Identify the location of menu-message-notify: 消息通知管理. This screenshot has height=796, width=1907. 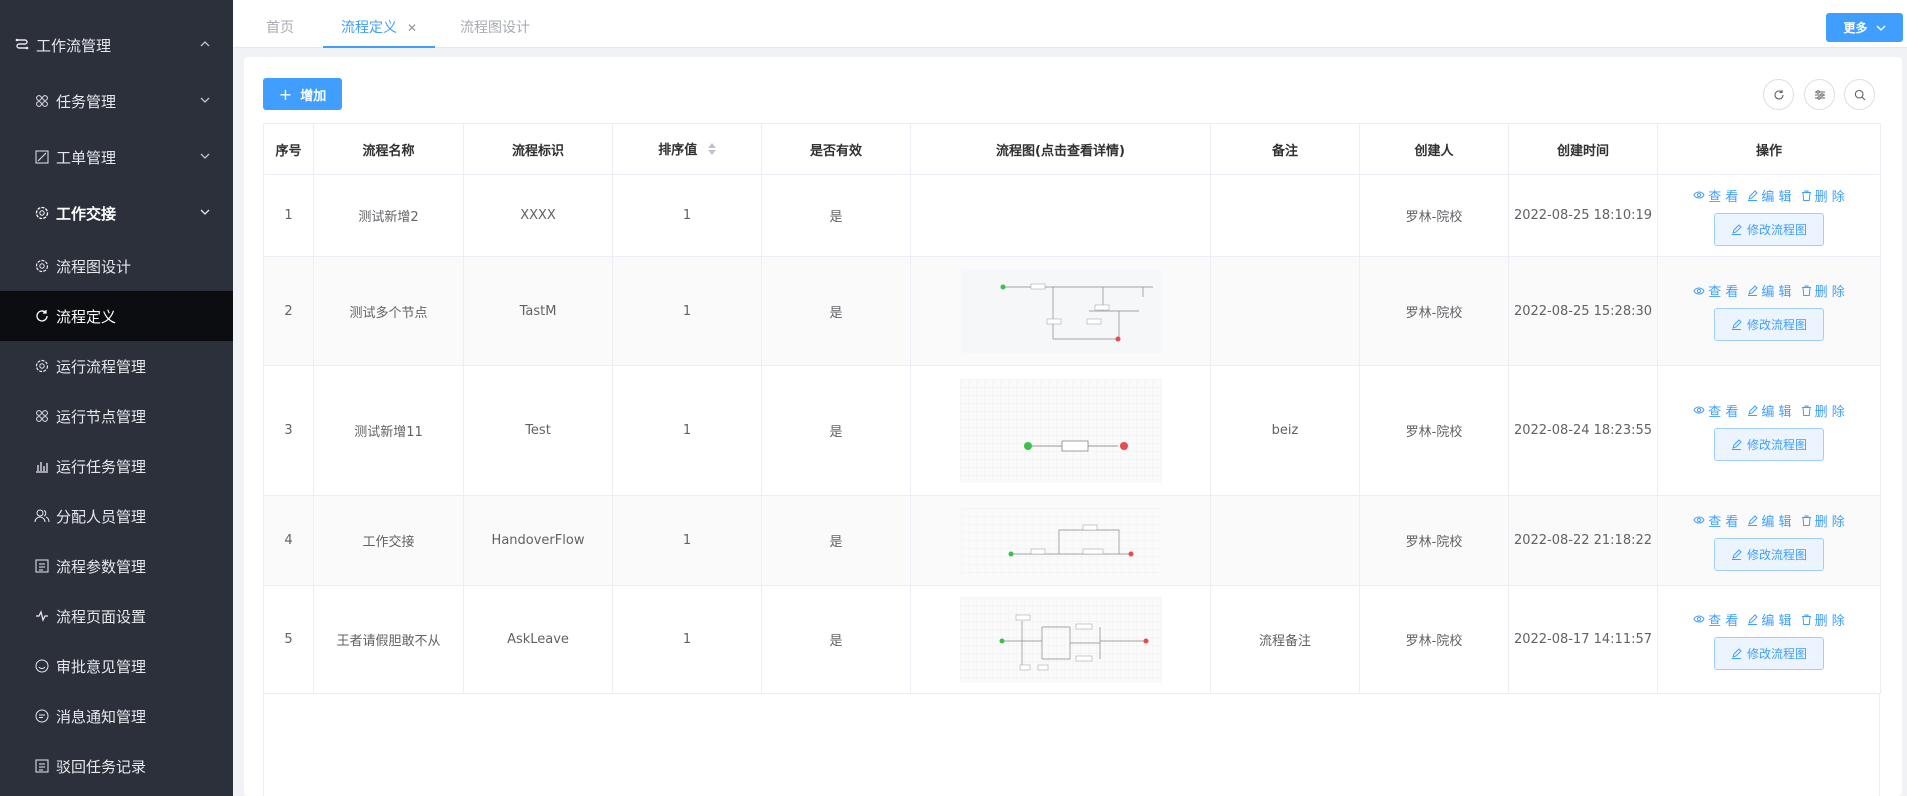
(116, 716).